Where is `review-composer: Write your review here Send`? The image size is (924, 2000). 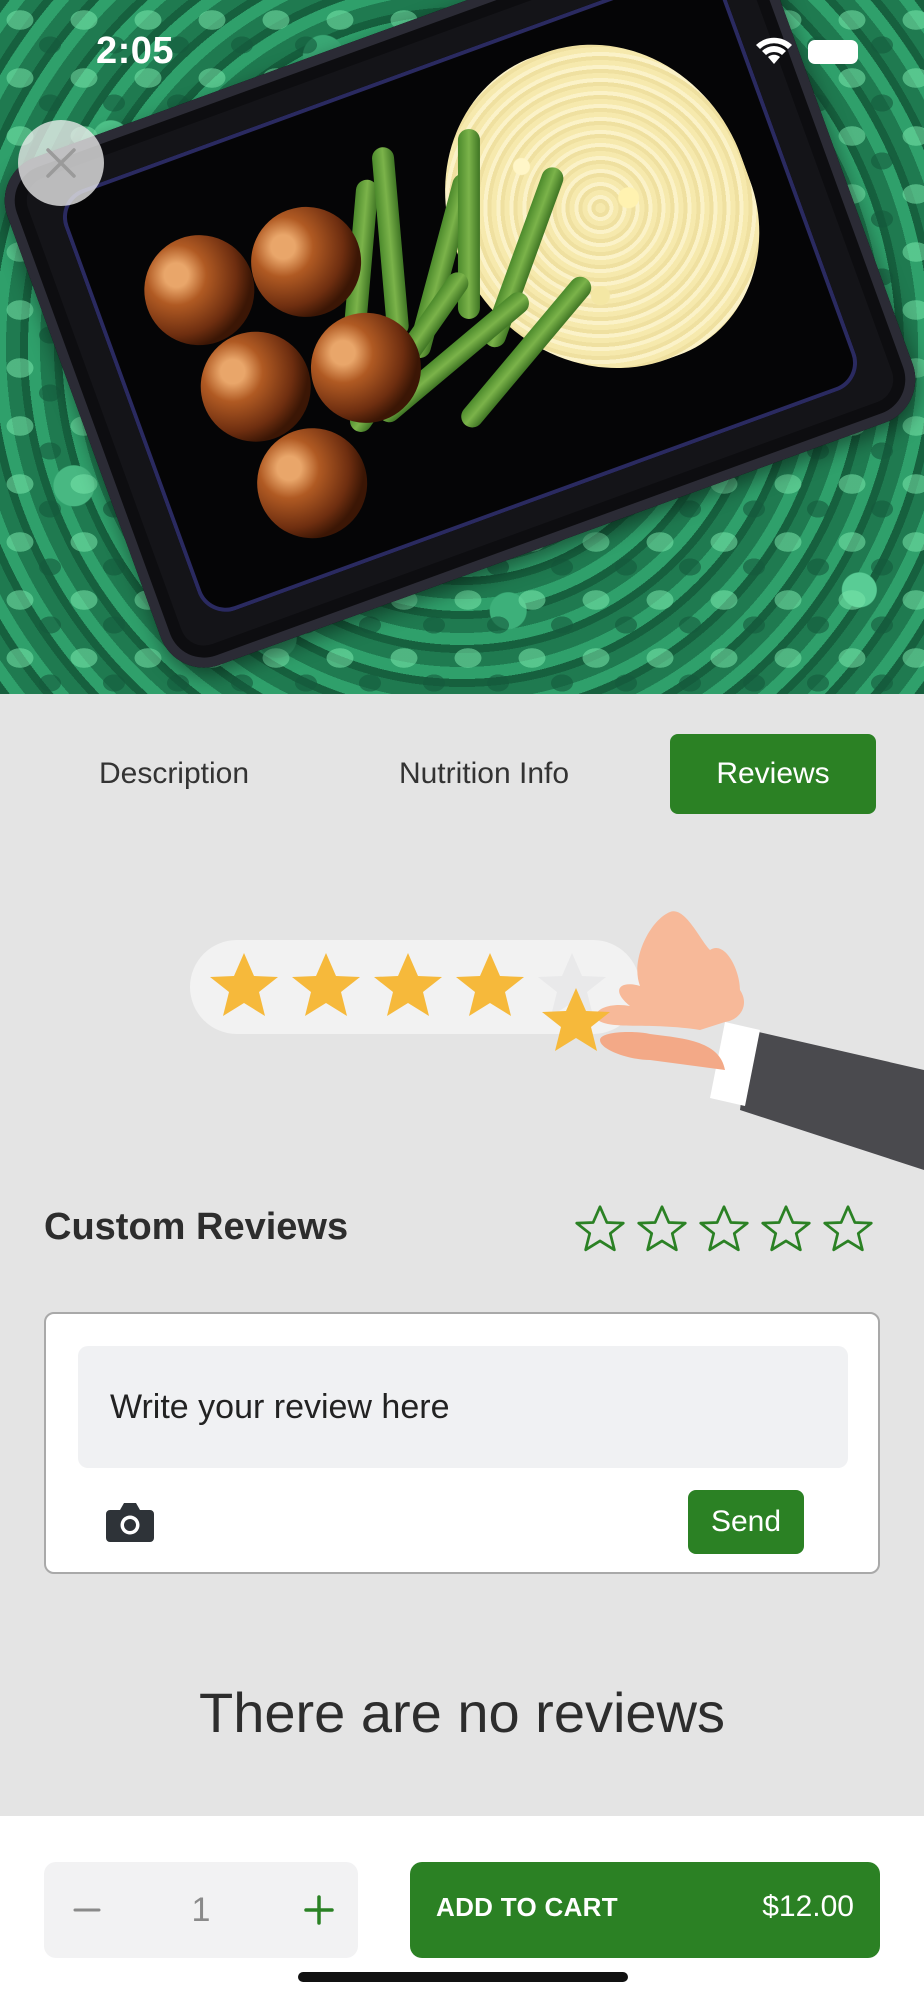
review-composer: Write your review here Send is located at coordinates (462, 1443).